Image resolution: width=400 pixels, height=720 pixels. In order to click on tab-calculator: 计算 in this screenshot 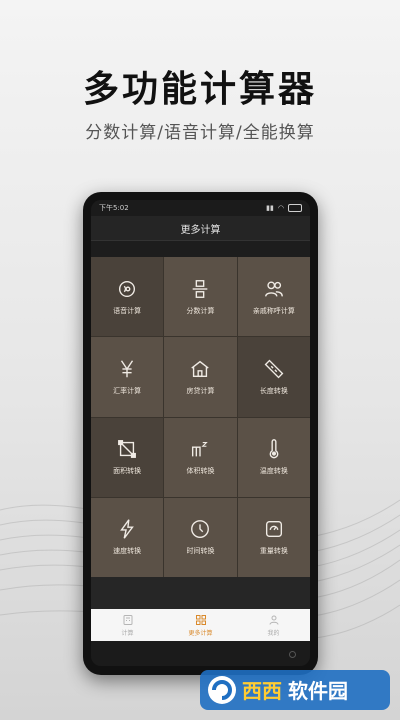, I will do `click(127, 625)`.